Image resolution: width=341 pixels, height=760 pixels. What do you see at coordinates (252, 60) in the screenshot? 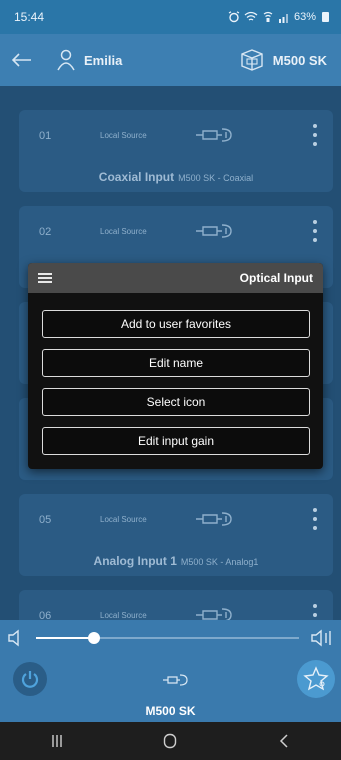
I see `device-cube-icon` at bounding box center [252, 60].